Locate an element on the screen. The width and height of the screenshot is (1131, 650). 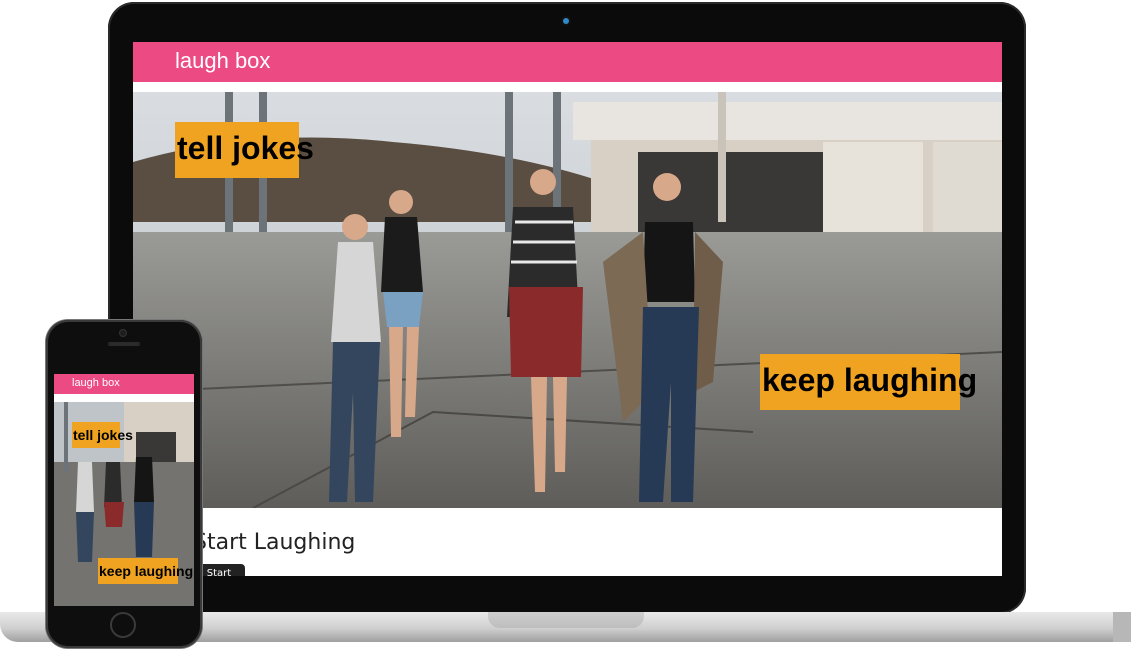
phone-speaker is located at coordinates (124, 344).